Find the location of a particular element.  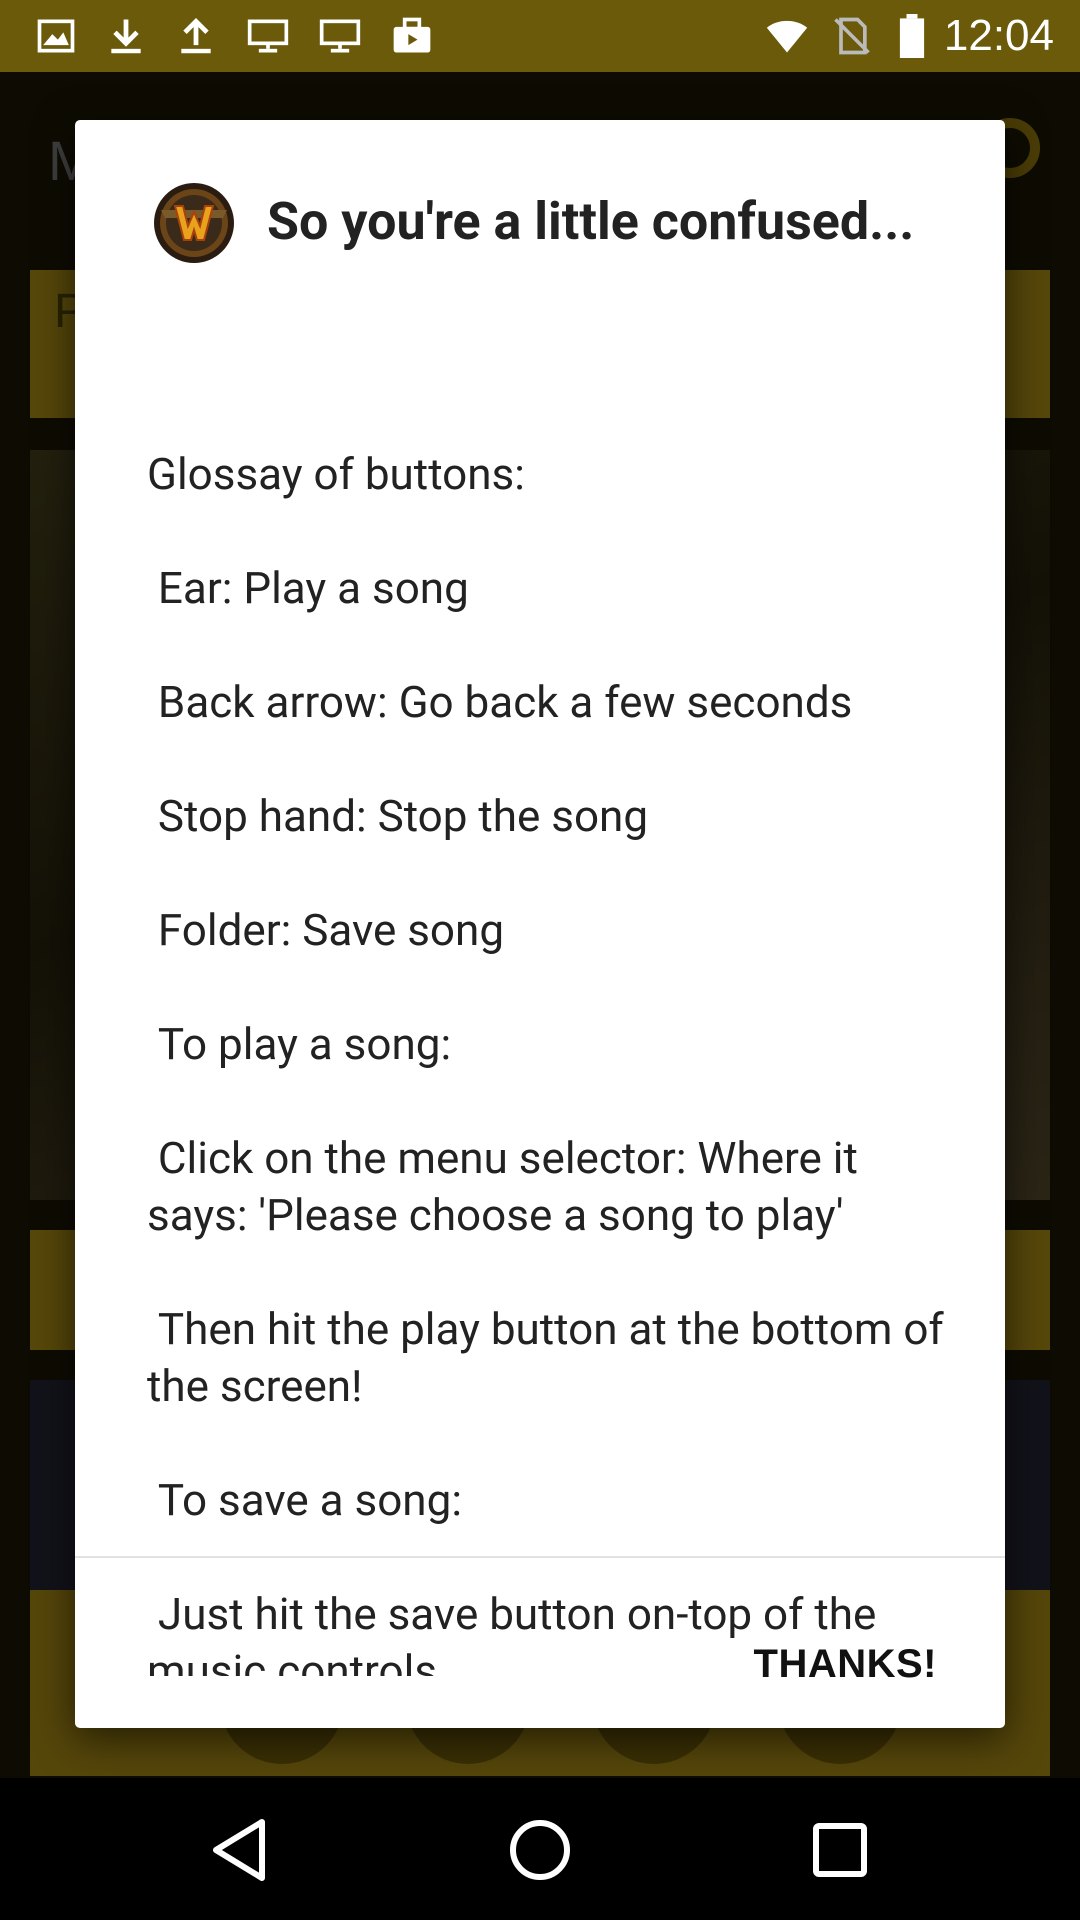

briefcase-icon is located at coordinates (412, 36).